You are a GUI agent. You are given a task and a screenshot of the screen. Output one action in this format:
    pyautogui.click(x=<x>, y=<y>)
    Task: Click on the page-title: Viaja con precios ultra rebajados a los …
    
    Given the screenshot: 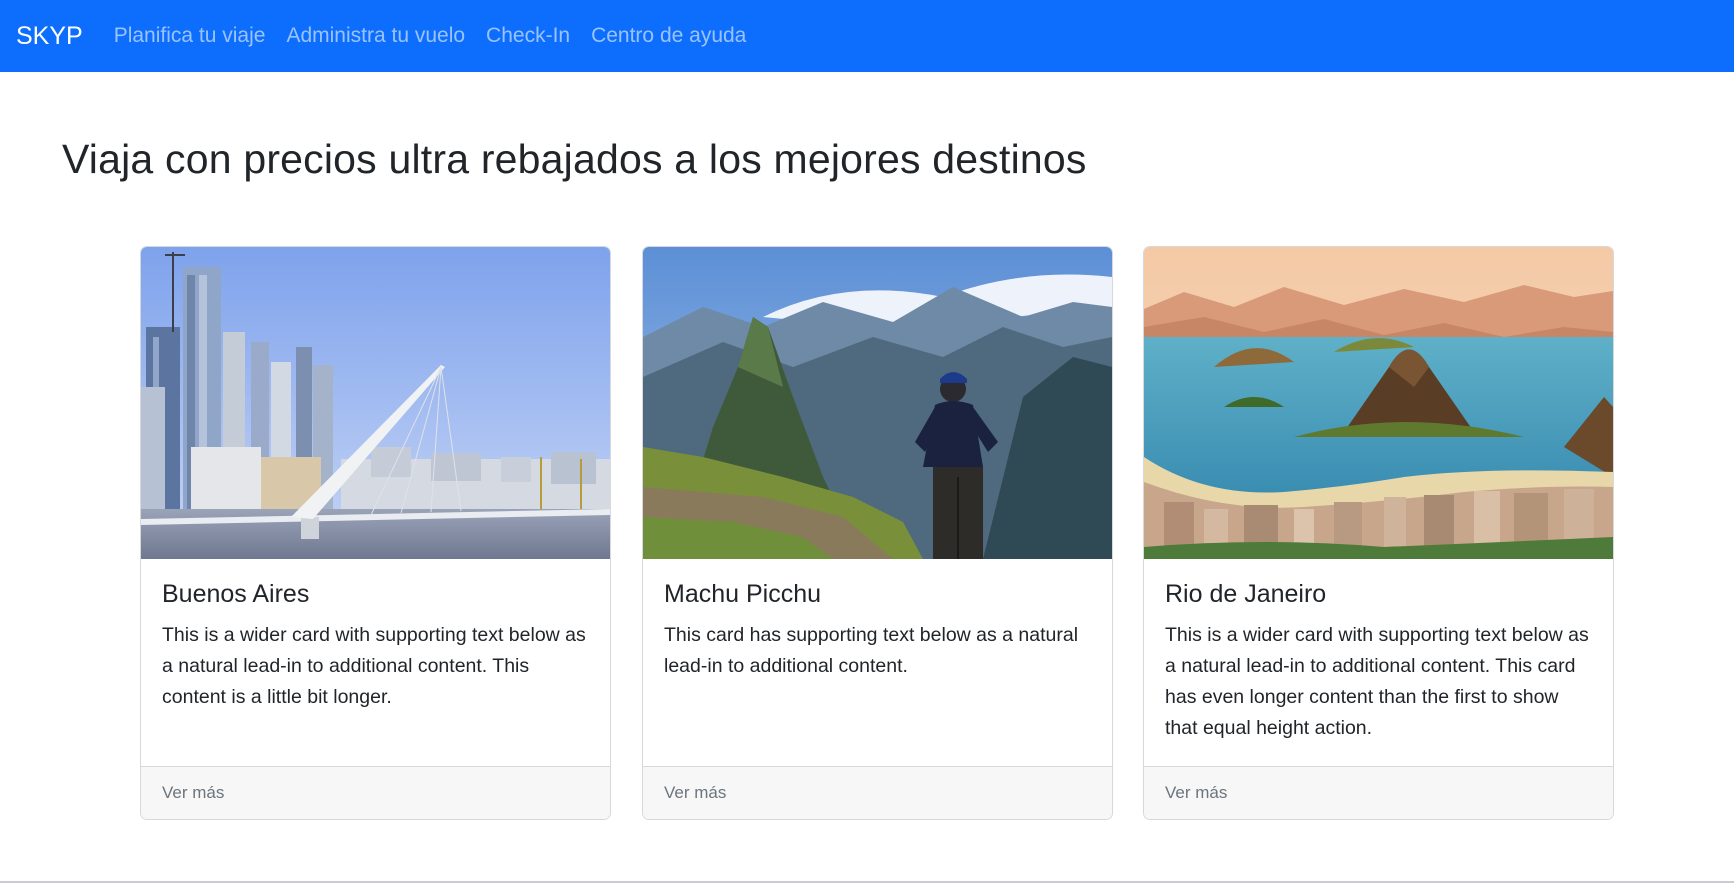 What is the action you would take?
    pyautogui.click(x=574, y=159)
    